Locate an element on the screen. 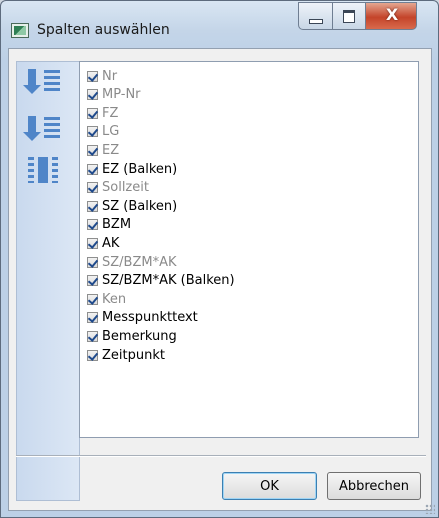  column-option: SZ (Balken) is located at coordinates (237, 206).